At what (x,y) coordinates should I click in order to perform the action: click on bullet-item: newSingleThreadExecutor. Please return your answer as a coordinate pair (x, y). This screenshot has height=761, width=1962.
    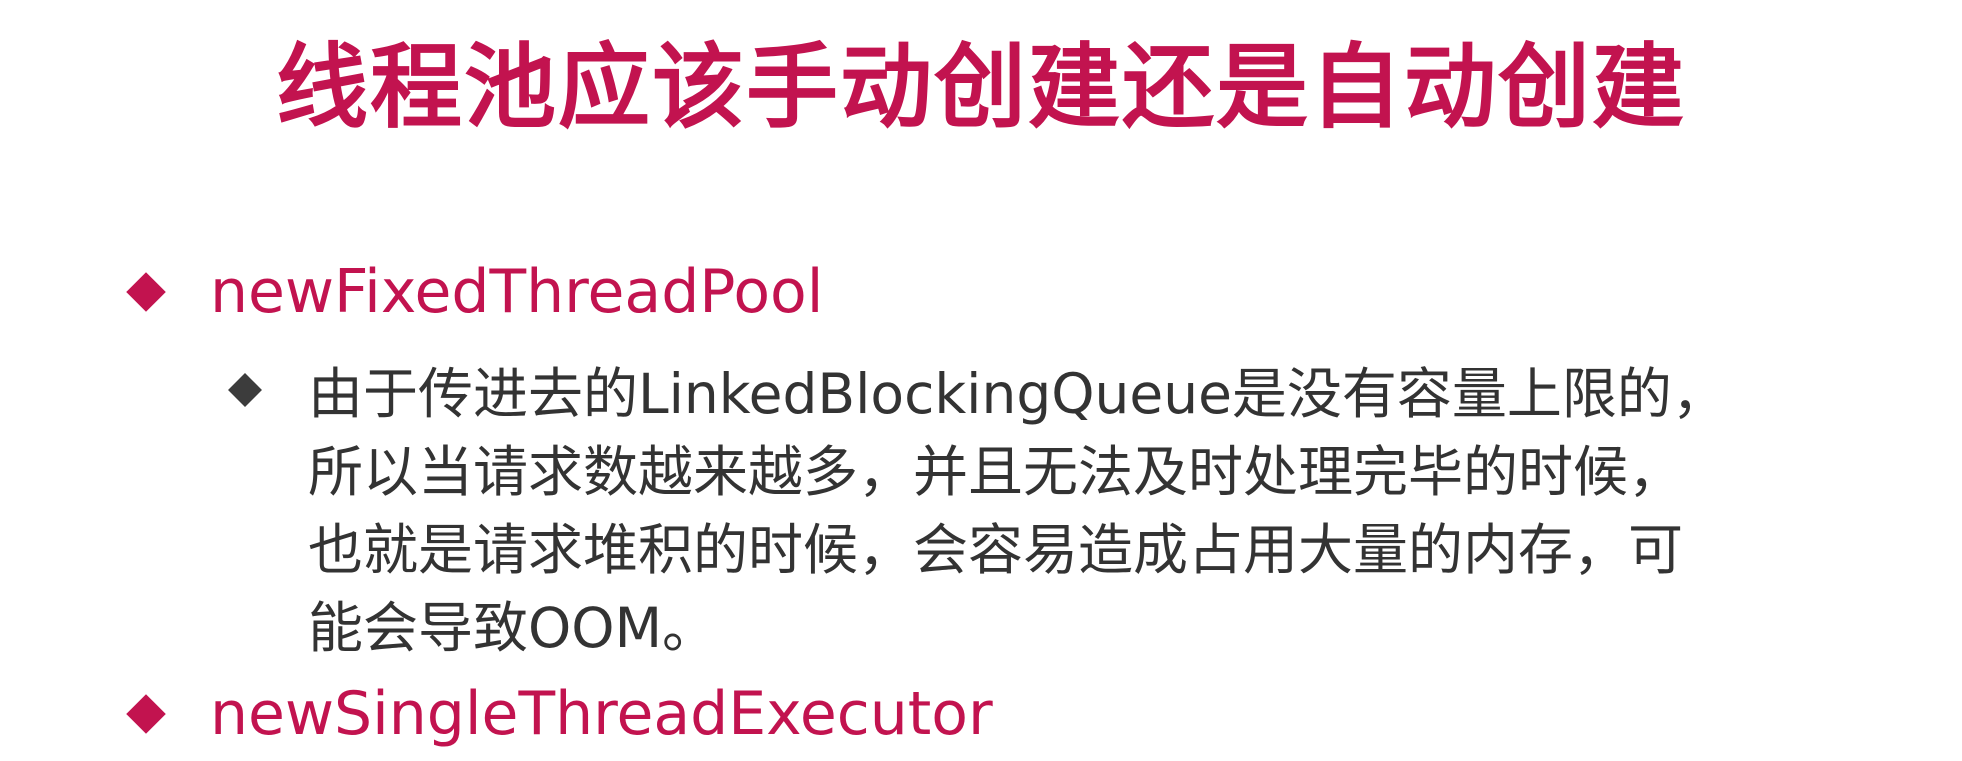
    Looking at the image, I should click on (559, 714).